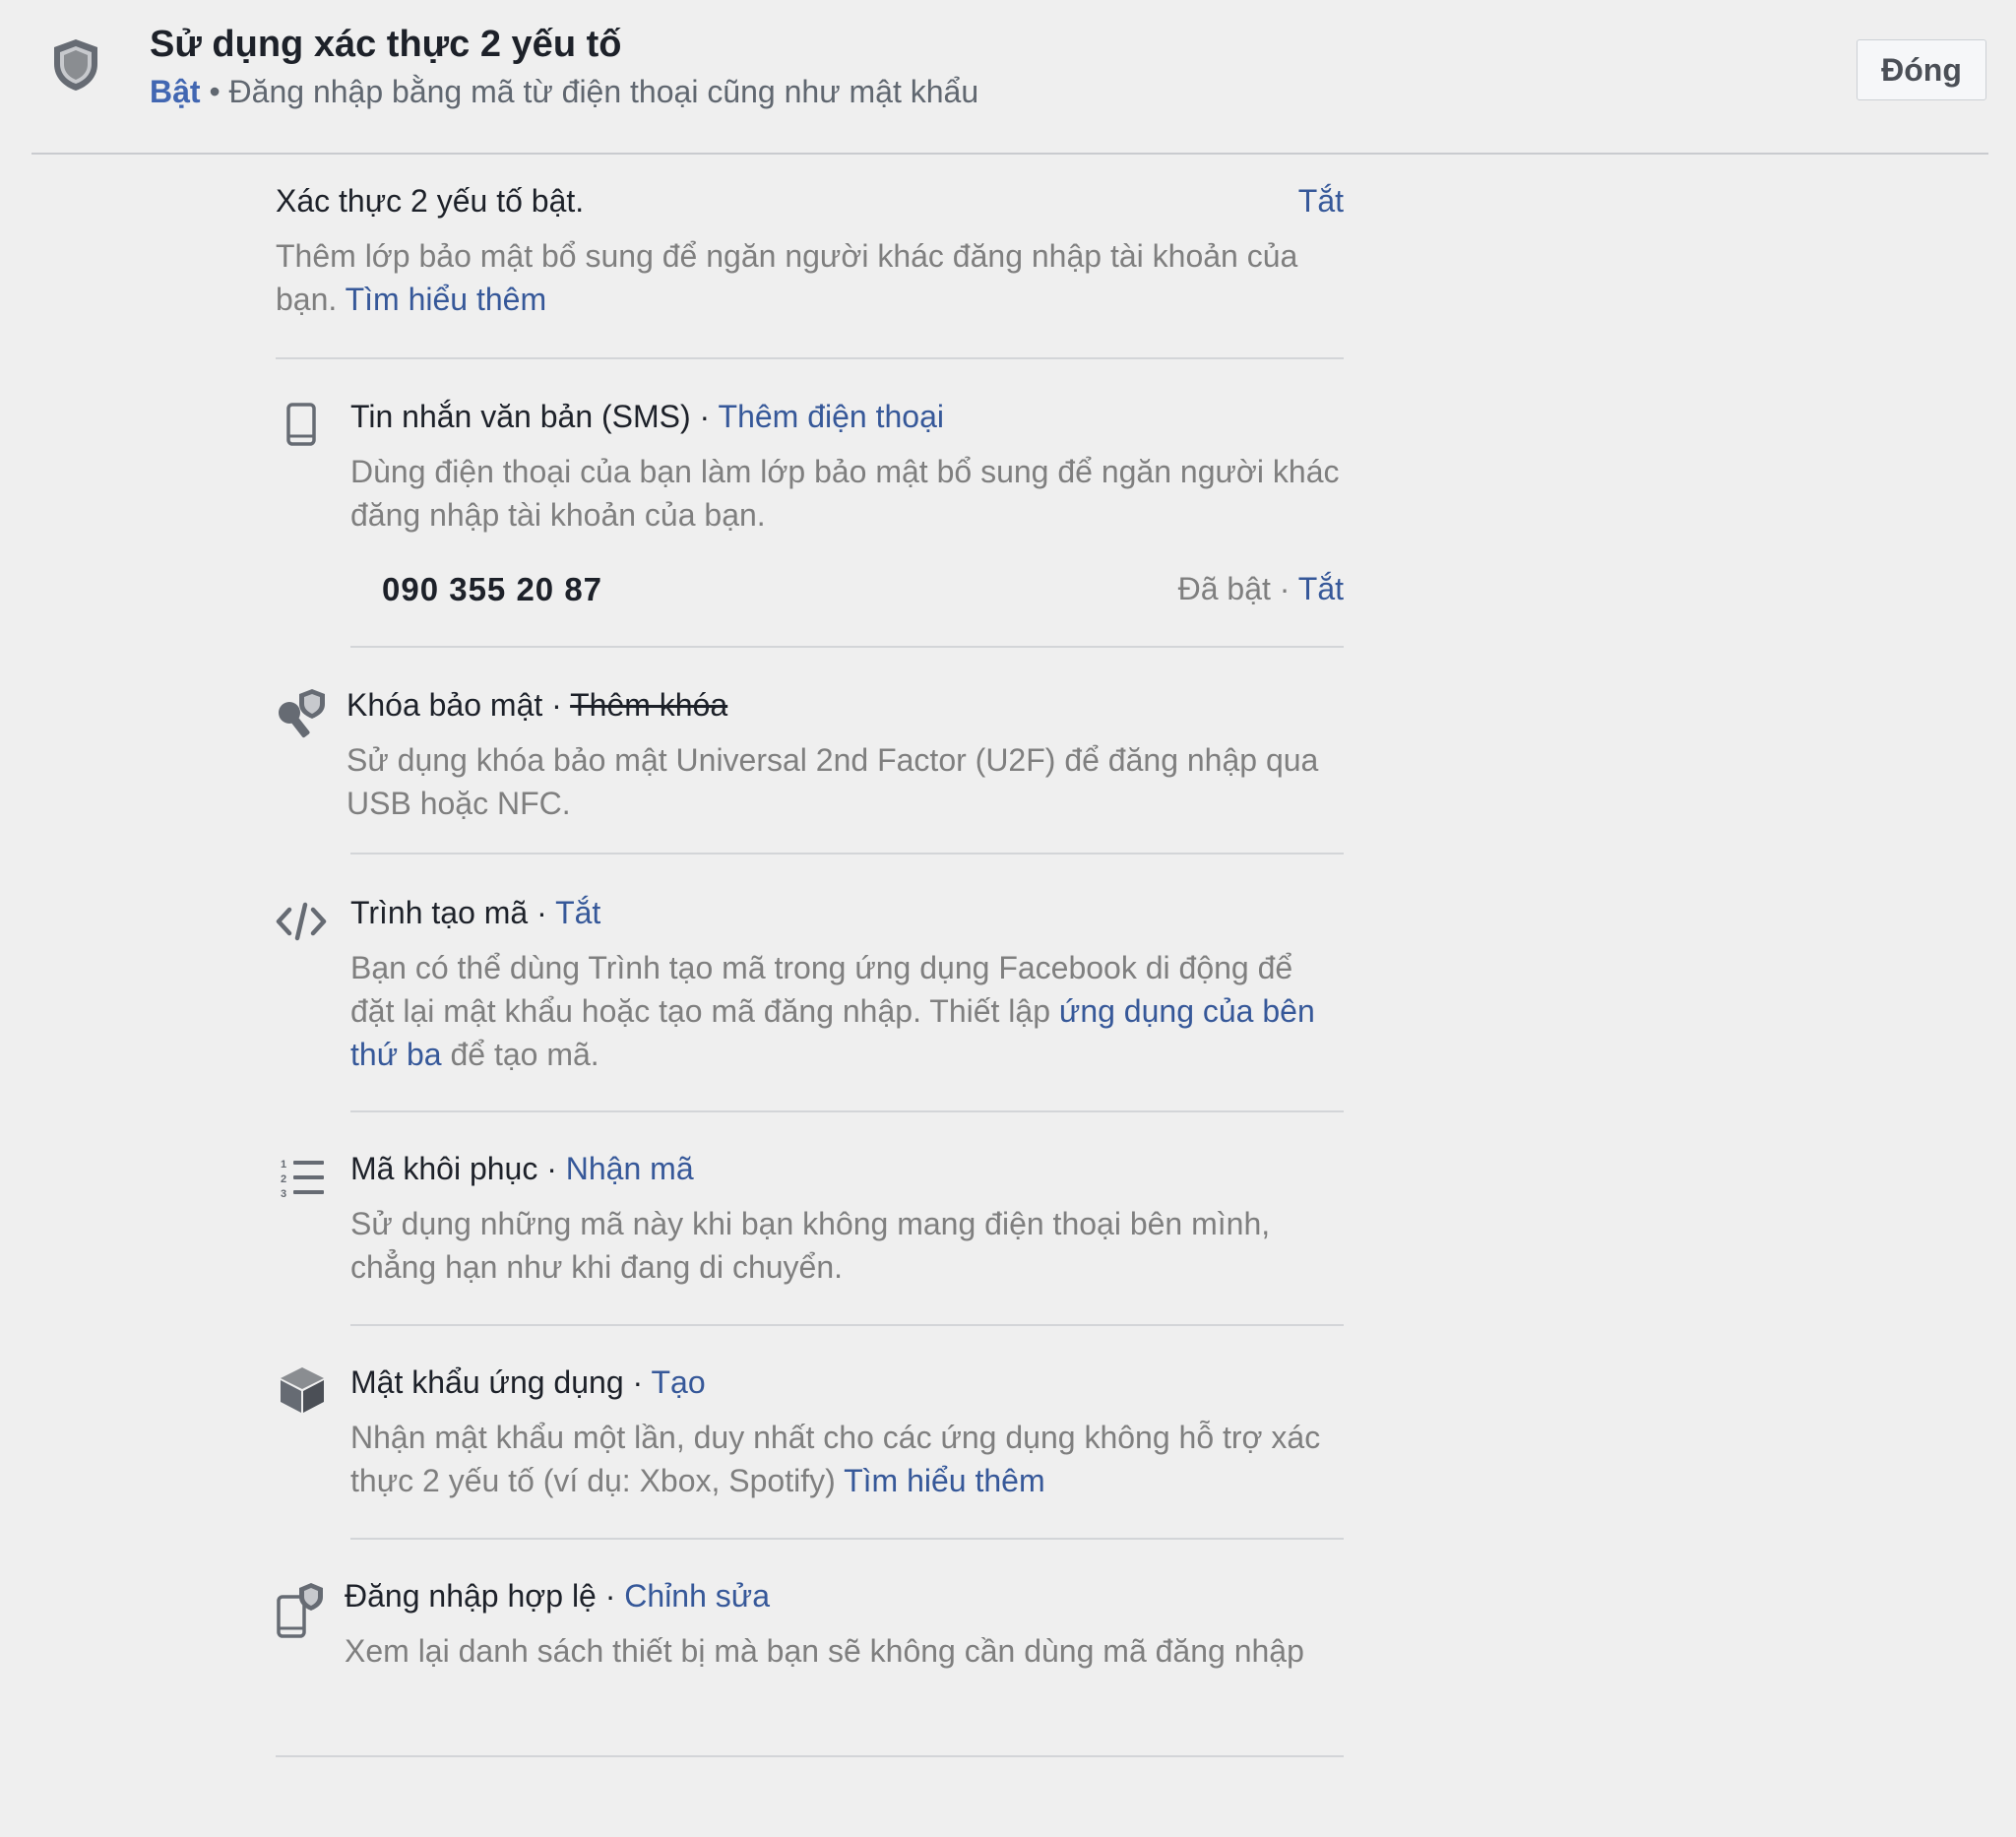 Image resolution: width=2016 pixels, height=1837 pixels. What do you see at coordinates (283, 1179) in the screenshot?
I see `svg-text: 2` at bounding box center [283, 1179].